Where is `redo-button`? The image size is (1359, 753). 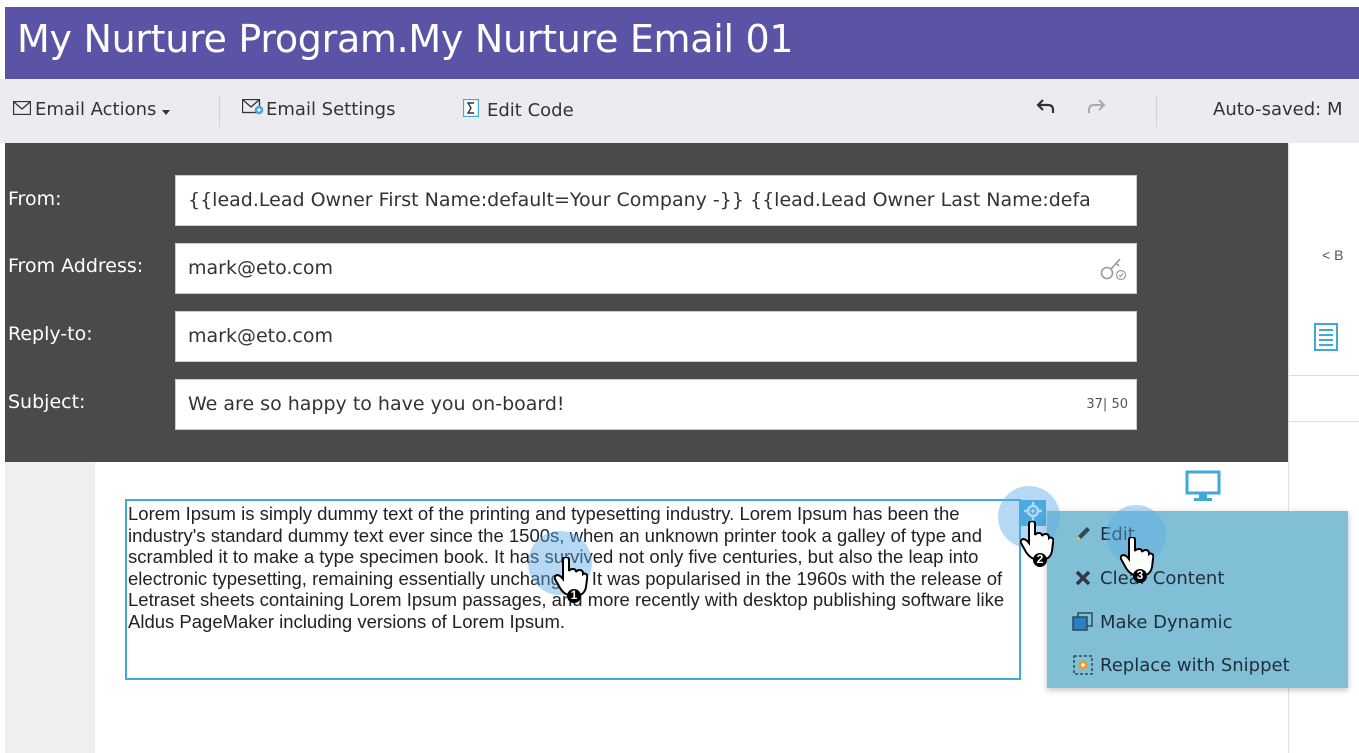
redo-button is located at coordinates (1096, 109).